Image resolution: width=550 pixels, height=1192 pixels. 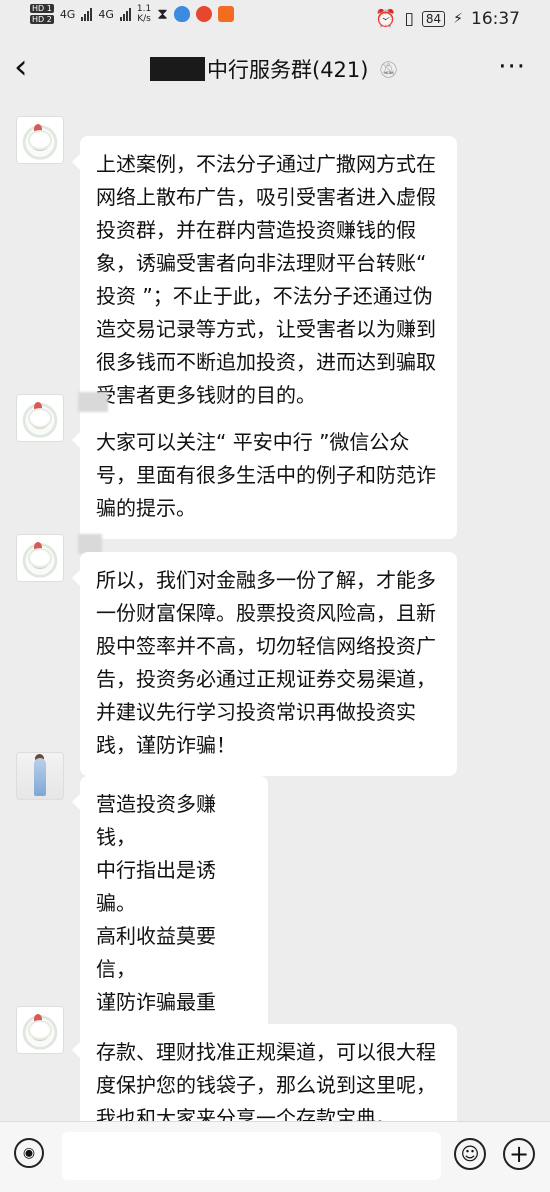 What do you see at coordinates (156, 936) in the screenshot?
I see `message-line: 高利收益莫要` at bounding box center [156, 936].